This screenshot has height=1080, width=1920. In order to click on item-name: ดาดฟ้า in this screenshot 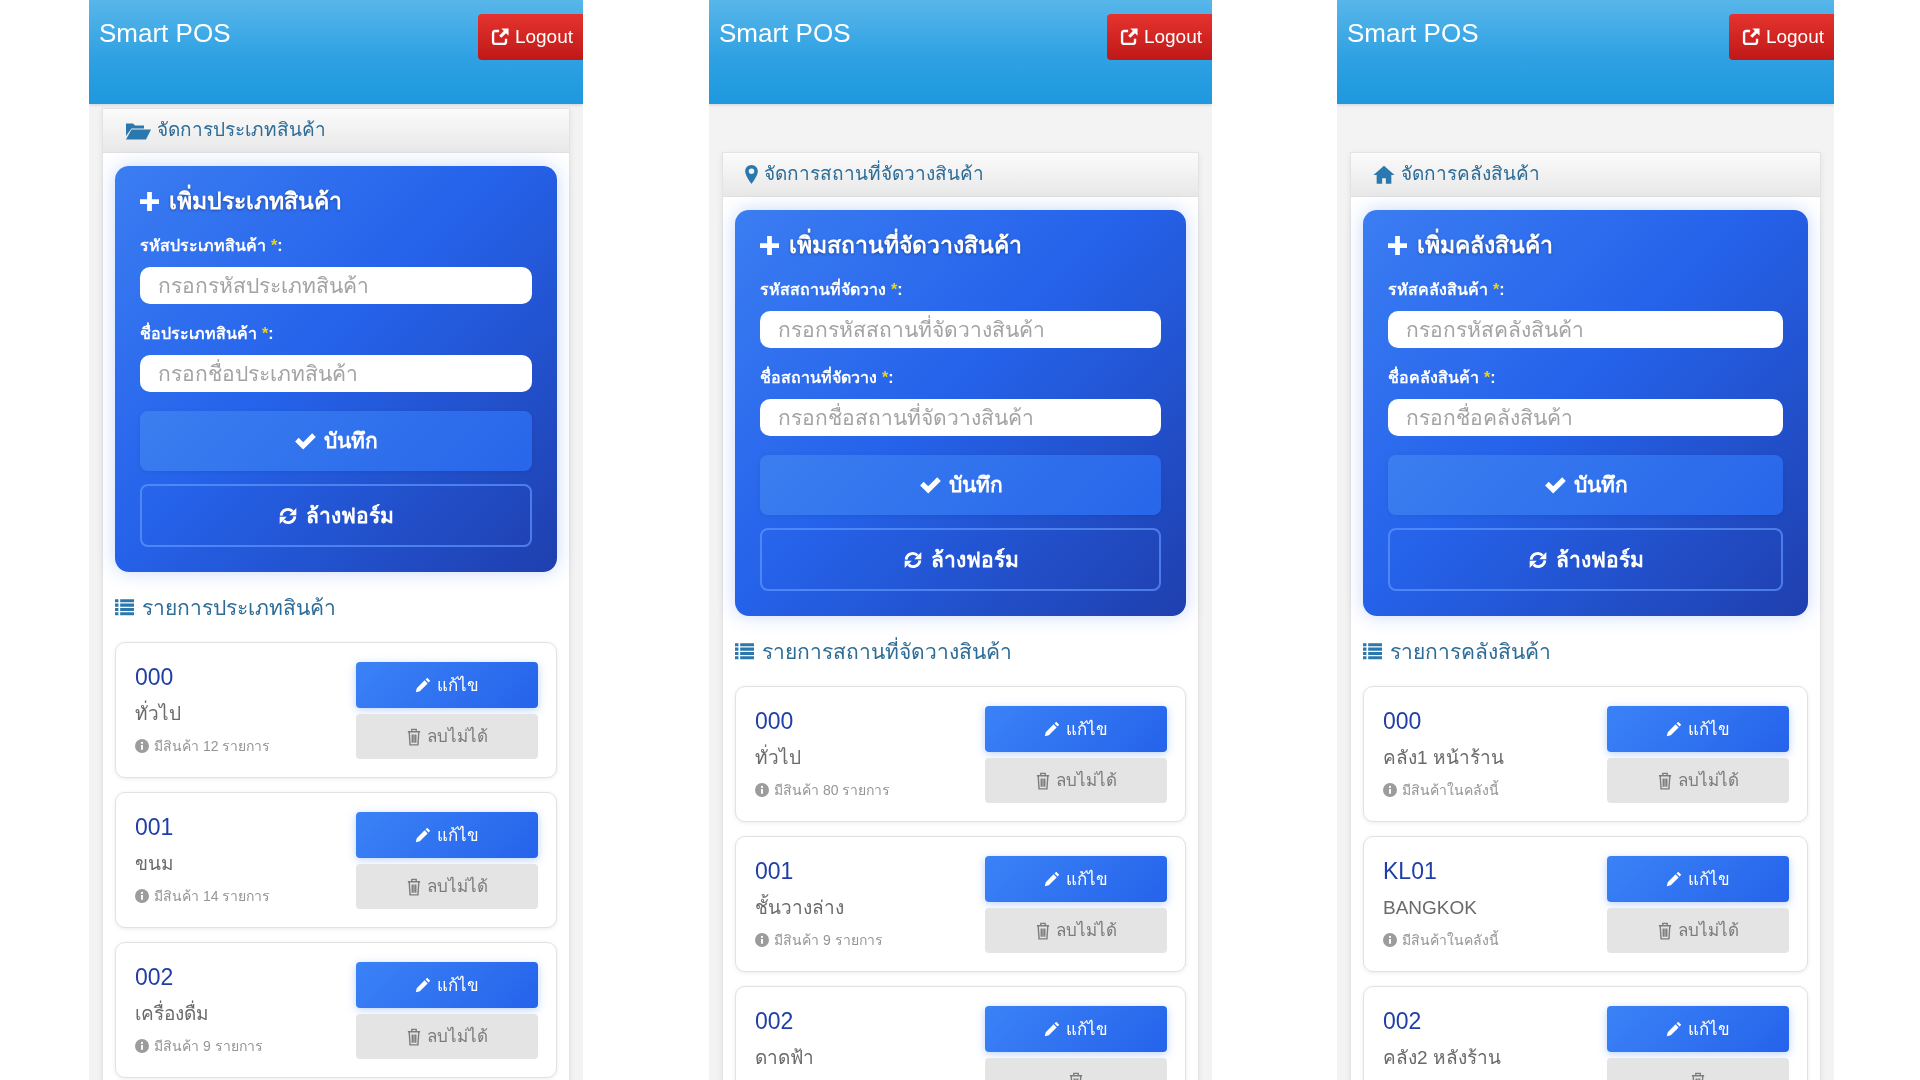, I will do `click(784, 1058)`.